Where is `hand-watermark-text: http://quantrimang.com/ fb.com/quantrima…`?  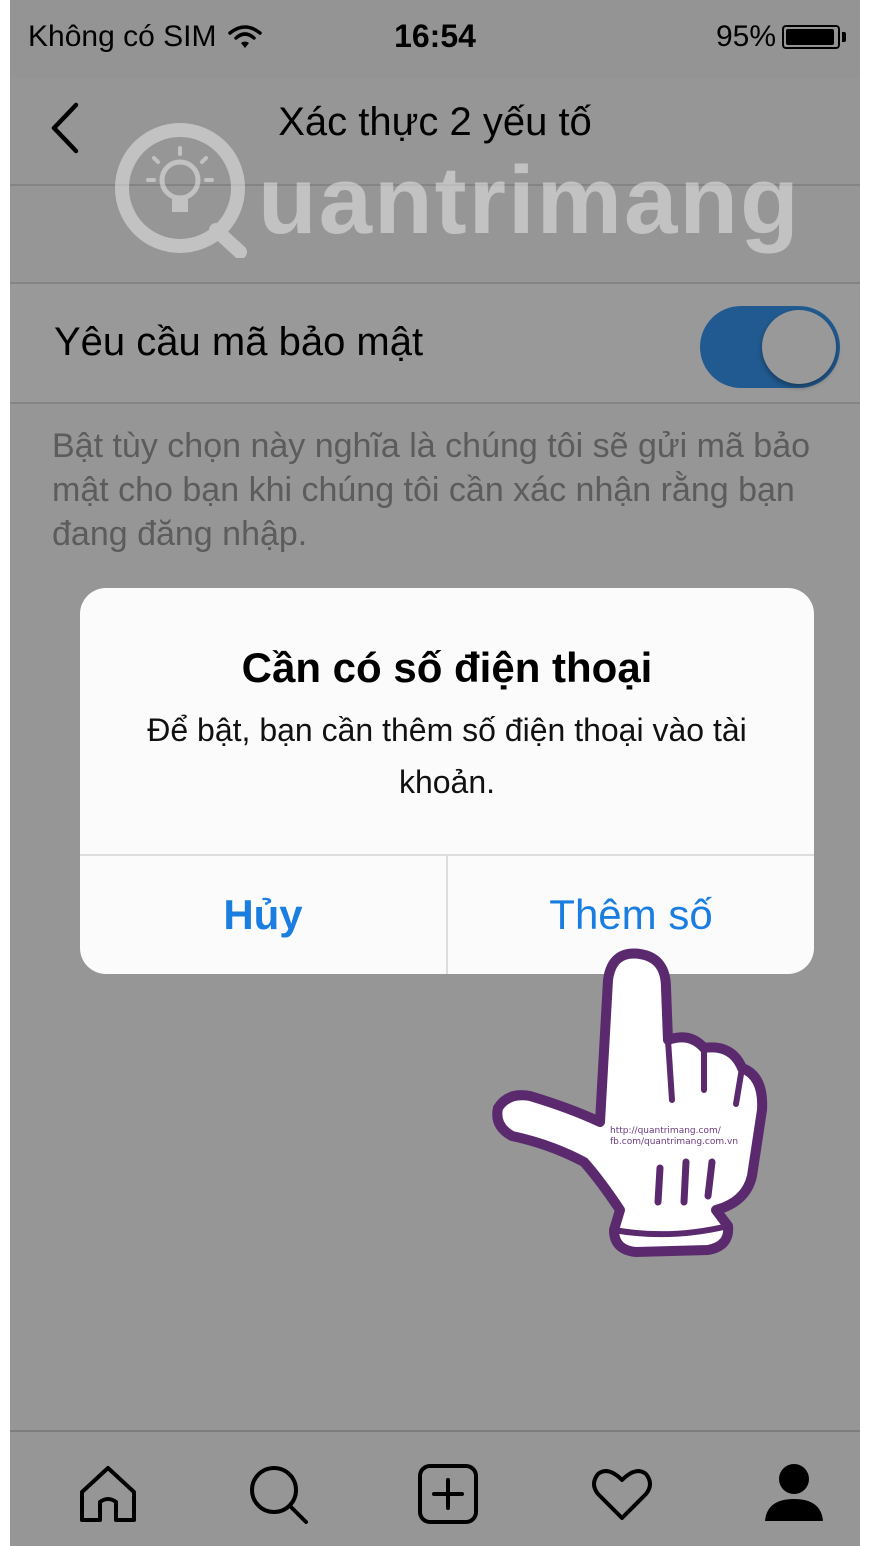 hand-watermark-text: http://quantrimang.com/ fb.com/quantrima… is located at coordinates (674, 1136).